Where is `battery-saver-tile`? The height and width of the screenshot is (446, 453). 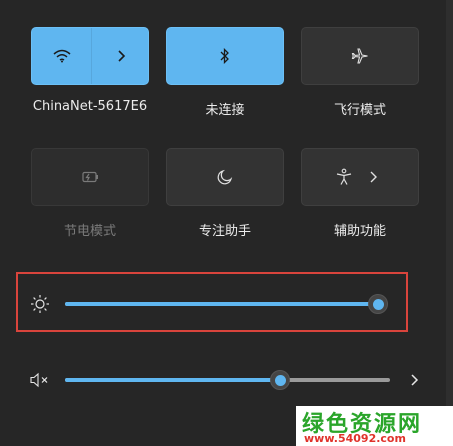
battery-saver-tile is located at coordinates (90, 177).